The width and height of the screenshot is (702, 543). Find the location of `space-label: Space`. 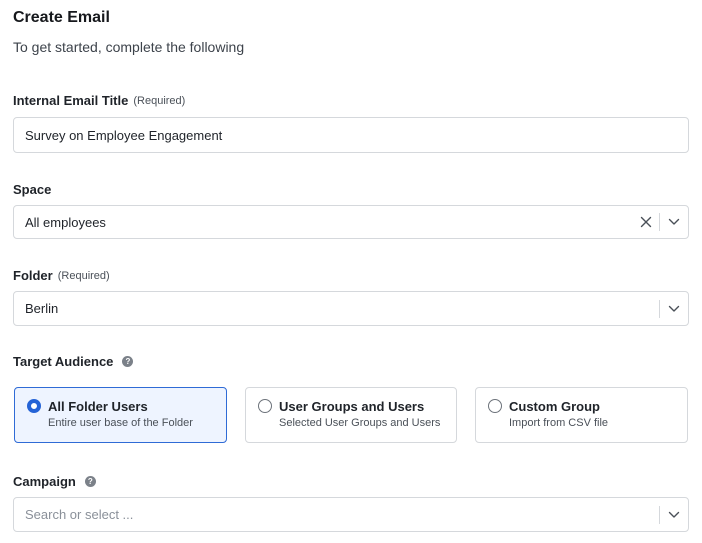

space-label: Space is located at coordinates (32, 189).